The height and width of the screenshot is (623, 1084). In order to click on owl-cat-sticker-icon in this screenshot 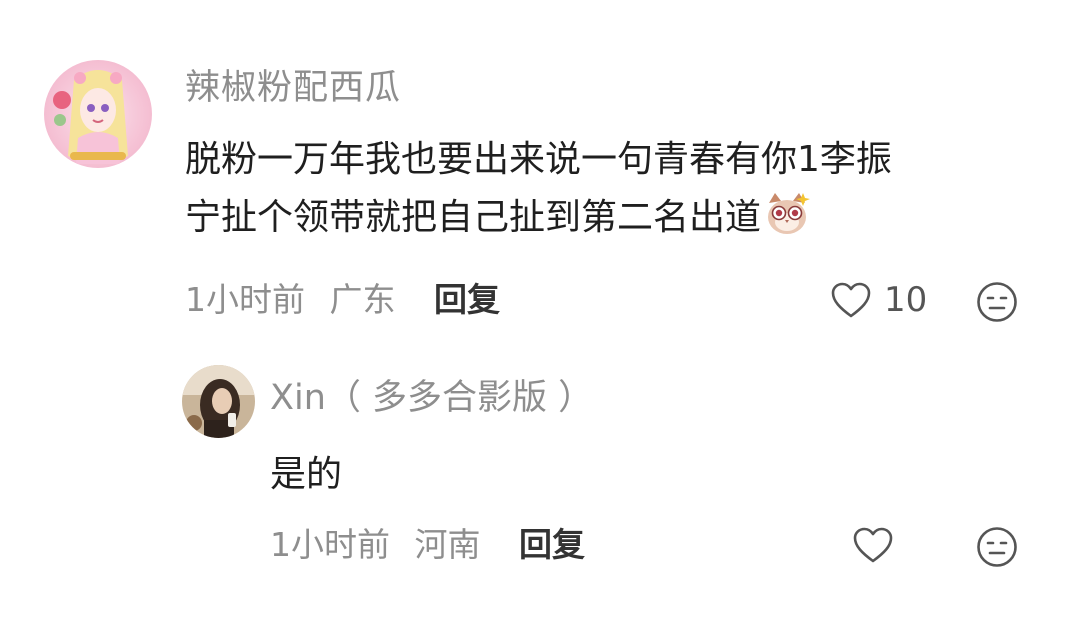, I will do `click(787, 213)`.